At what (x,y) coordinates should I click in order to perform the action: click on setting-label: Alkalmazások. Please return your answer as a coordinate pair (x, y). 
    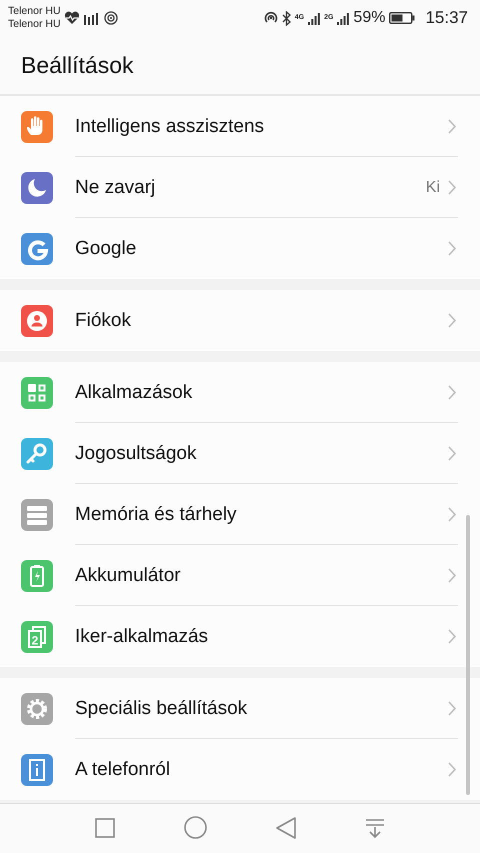
    Looking at the image, I should click on (133, 393).